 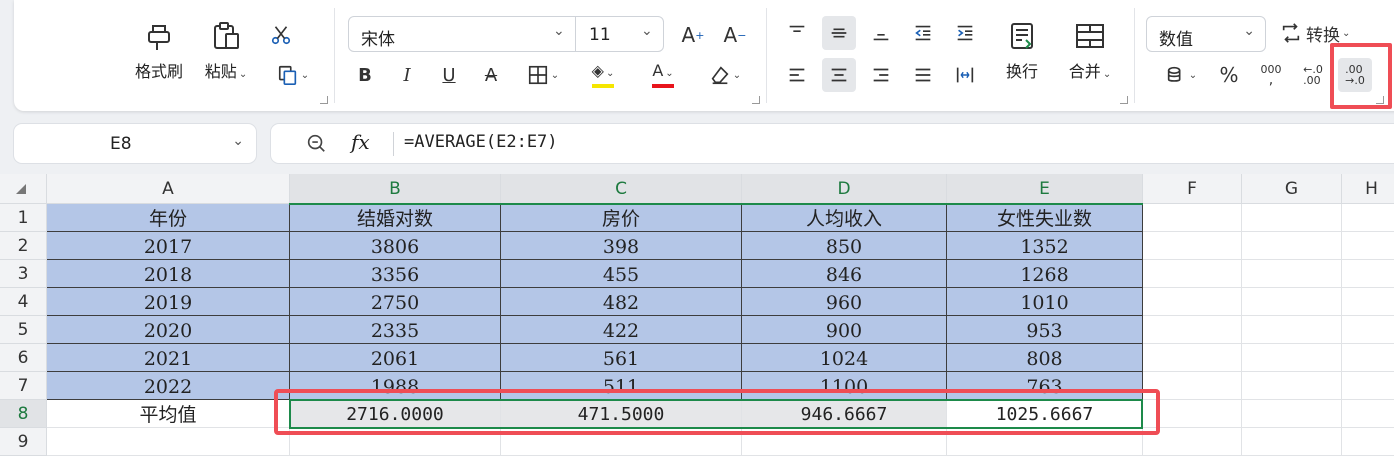 What do you see at coordinates (281, 35) in the screenshot?
I see `scissors-icon` at bounding box center [281, 35].